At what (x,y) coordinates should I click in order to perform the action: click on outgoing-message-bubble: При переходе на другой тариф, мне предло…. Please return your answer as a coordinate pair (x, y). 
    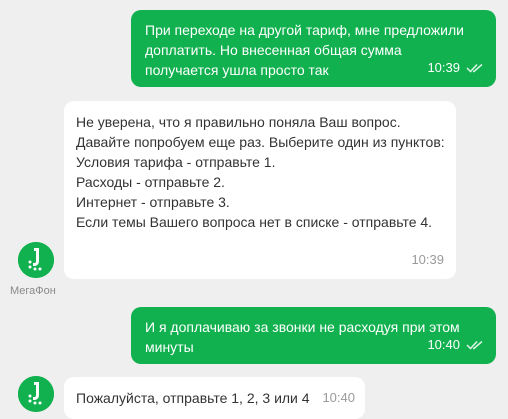
    Looking at the image, I should click on (313, 48).